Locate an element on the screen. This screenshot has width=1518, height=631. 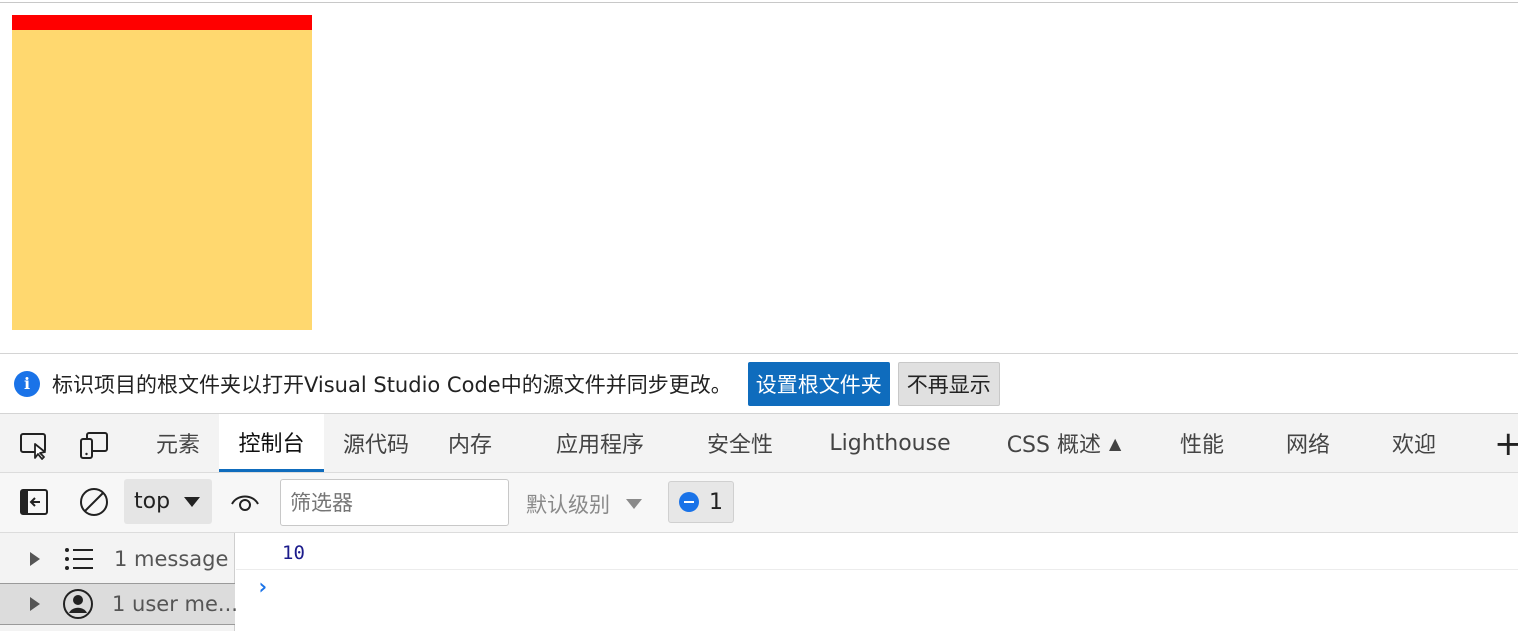
log-level-dropdown: 默认级别 is located at coordinates (584, 504).